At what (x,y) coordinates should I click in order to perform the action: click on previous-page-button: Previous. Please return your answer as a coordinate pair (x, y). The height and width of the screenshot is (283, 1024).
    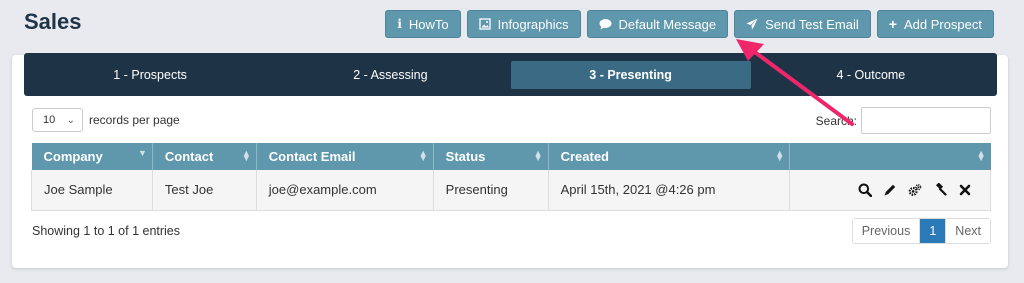
    Looking at the image, I should click on (886, 231).